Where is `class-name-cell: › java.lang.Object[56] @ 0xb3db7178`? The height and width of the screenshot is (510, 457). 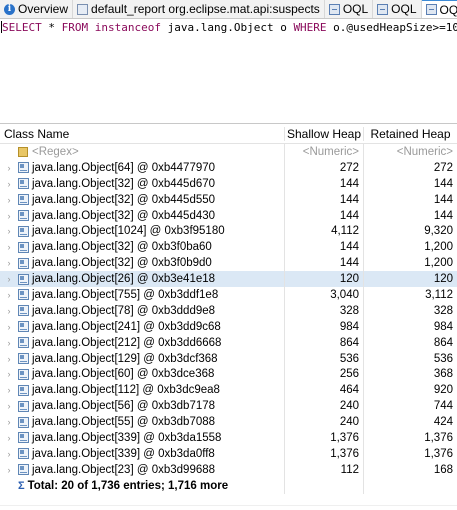
class-name-cell: › java.lang.Object[56] @ 0xb3db7178 is located at coordinates (142, 406).